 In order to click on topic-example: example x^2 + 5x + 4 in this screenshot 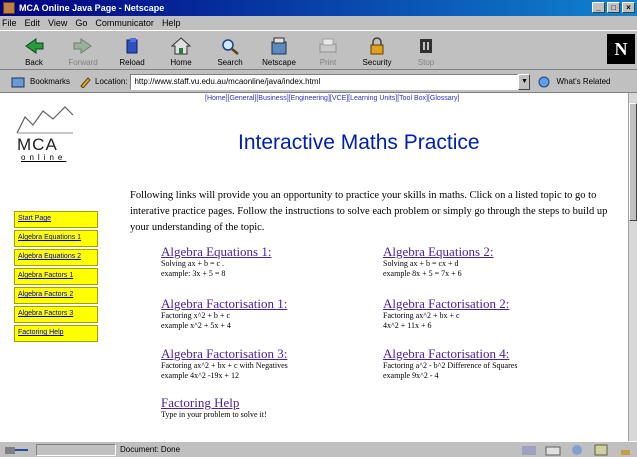, I will do `click(196, 325)`.